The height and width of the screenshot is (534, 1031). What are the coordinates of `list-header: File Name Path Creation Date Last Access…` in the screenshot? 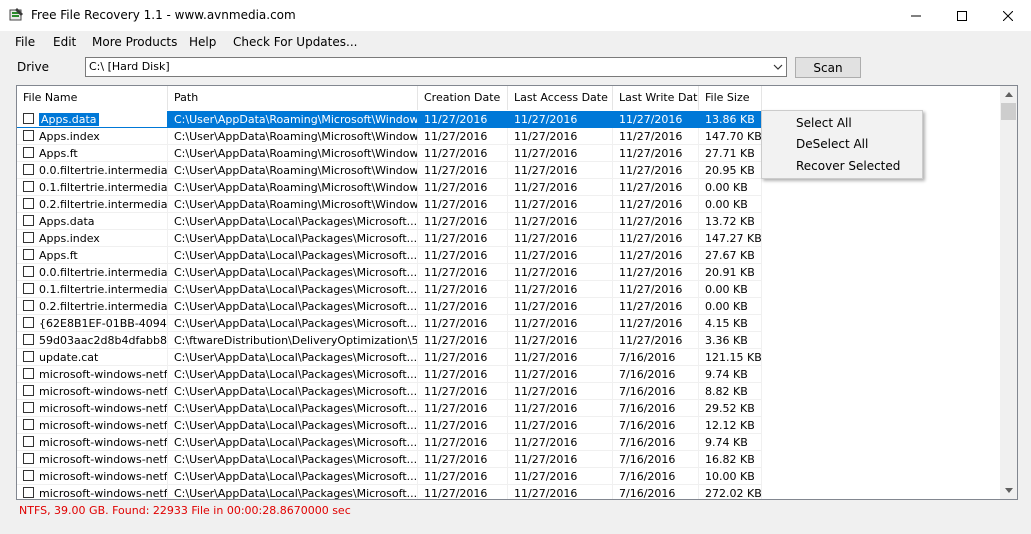 It's located at (509, 98).